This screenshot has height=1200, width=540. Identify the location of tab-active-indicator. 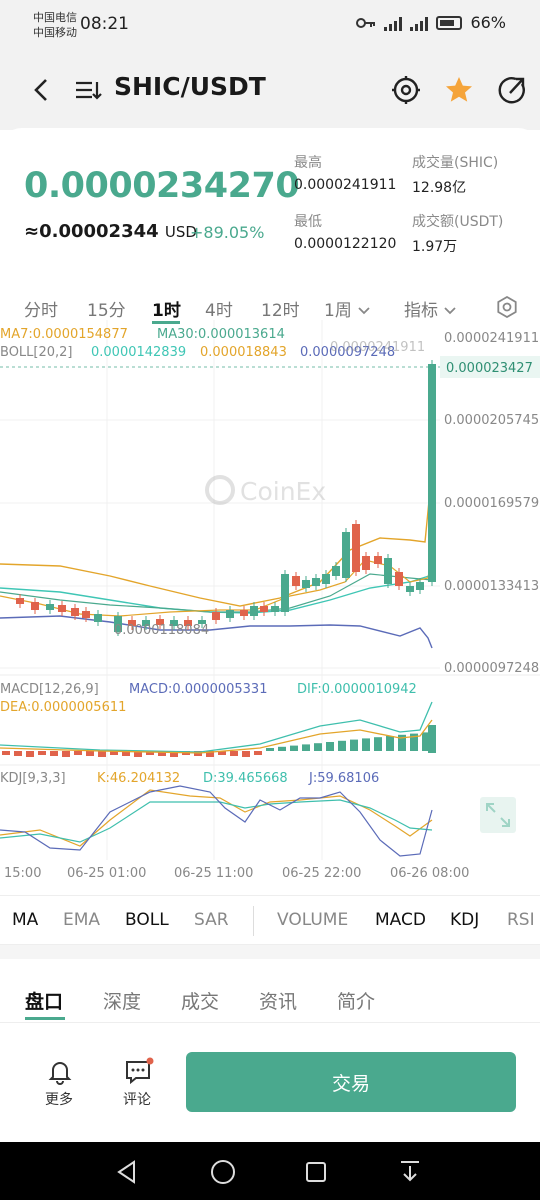
(45, 1018).